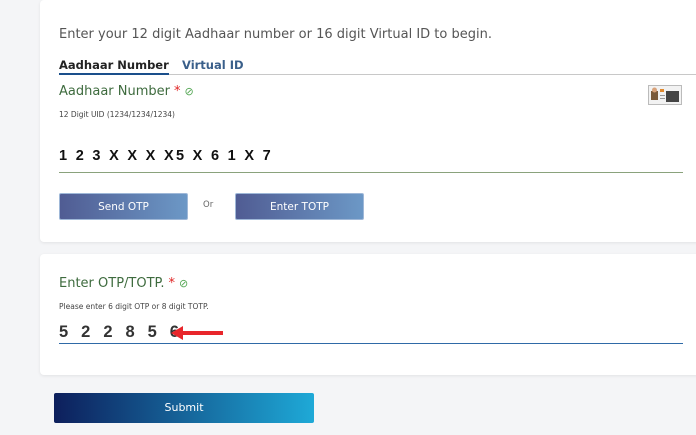  What do you see at coordinates (114, 91) in the screenshot?
I see `aadhaar-label-text: Aadhaar Number` at bounding box center [114, 91].